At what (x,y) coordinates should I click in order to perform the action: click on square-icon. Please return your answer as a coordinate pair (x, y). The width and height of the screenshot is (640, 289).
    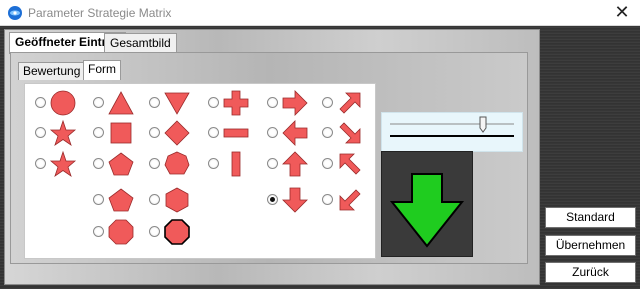
    Looking at the image, I should click on (121, 133).